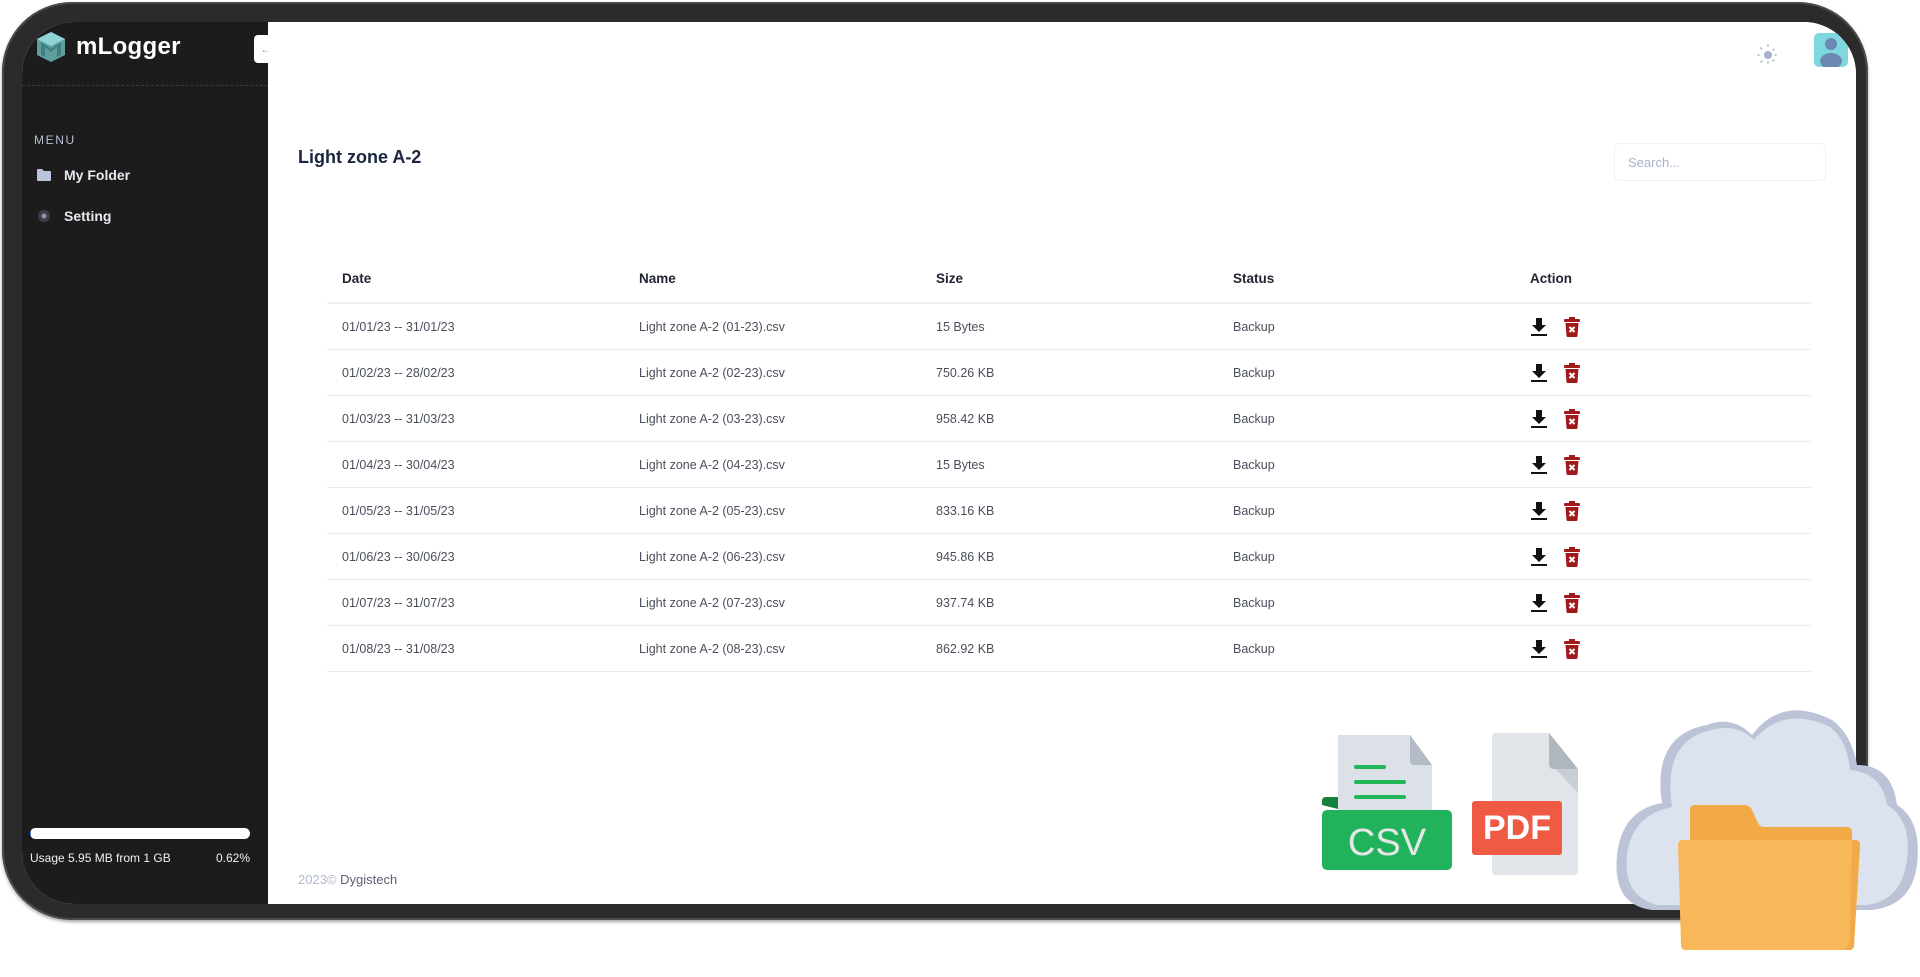 The height and width of the screenshot is (977, 1920). Describe the element at coordinates (107, 47) in the screenshot. I see `logo: mLogger` at that location.